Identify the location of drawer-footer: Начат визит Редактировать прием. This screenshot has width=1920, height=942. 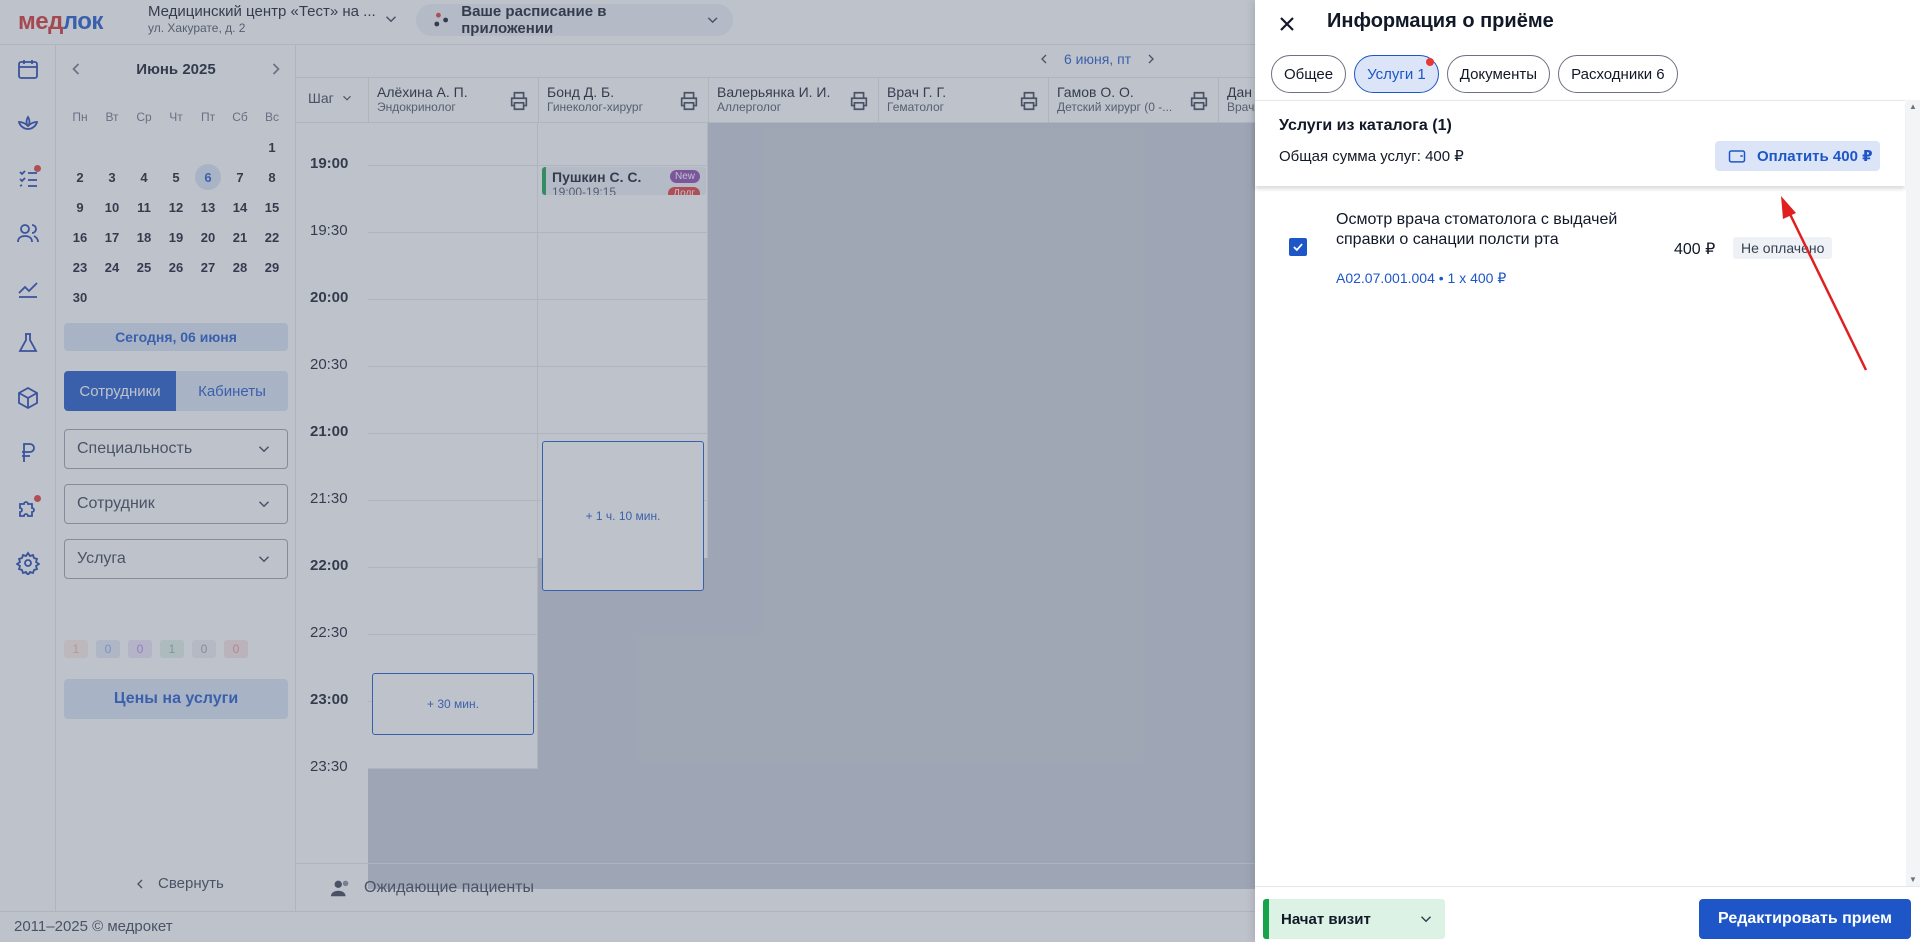
(1587, 914).